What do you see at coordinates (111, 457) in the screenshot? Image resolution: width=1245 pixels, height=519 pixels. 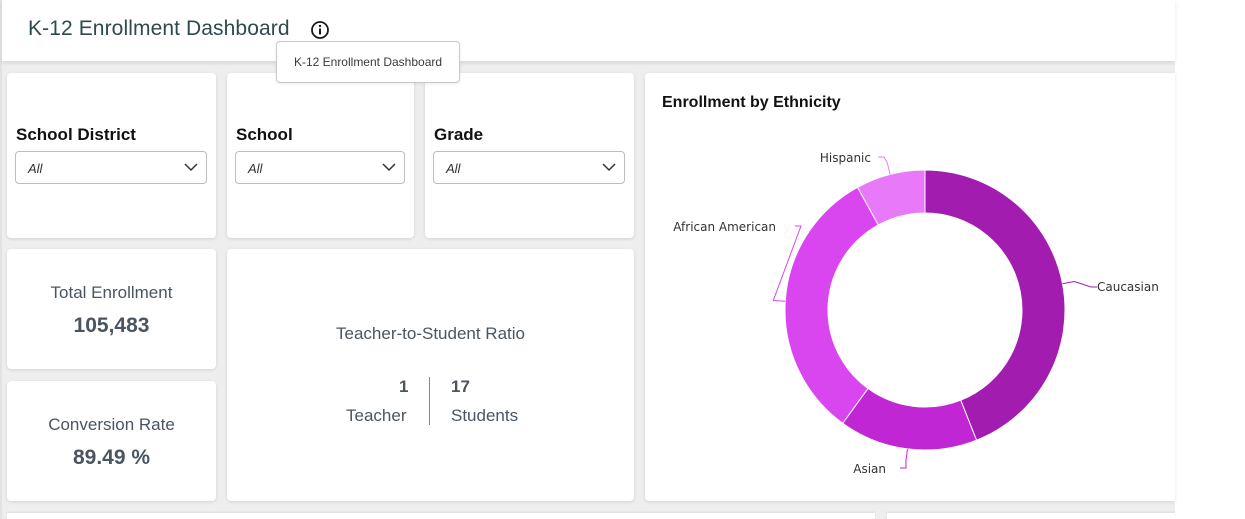 I see `kpi-value: 89.49 %` at bounding box center [111, 457].